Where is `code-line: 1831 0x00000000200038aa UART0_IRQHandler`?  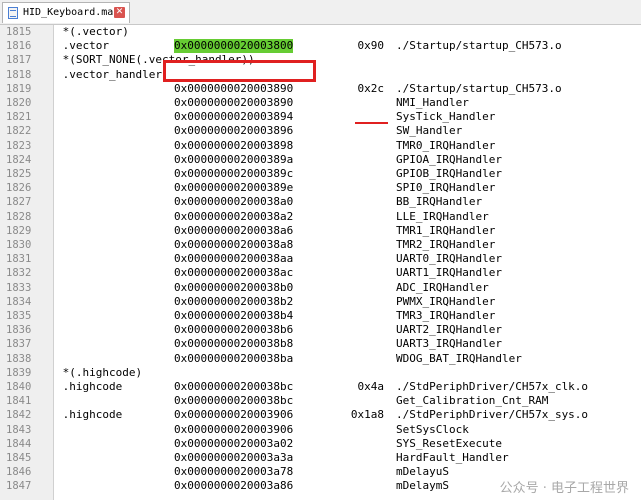
code-line: 1831 0x00000000200038aa UART0_IRQHandler is located at coordinates (320, 259).